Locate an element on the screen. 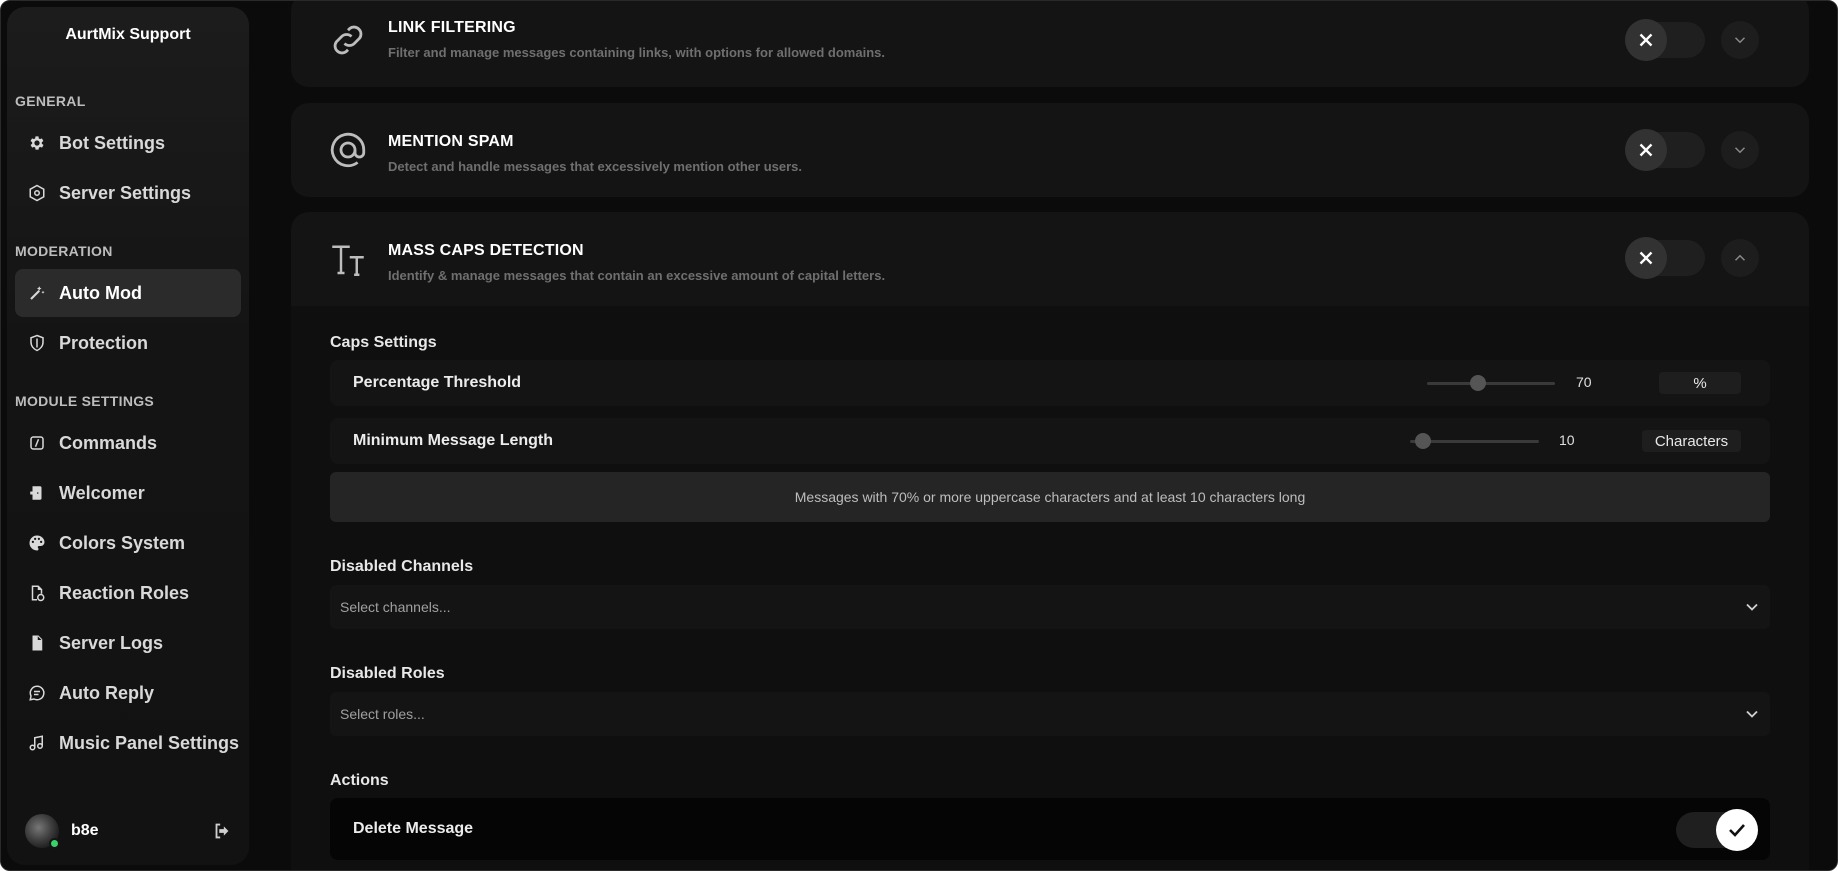  logout-icon is located at coordinates (222, 831).